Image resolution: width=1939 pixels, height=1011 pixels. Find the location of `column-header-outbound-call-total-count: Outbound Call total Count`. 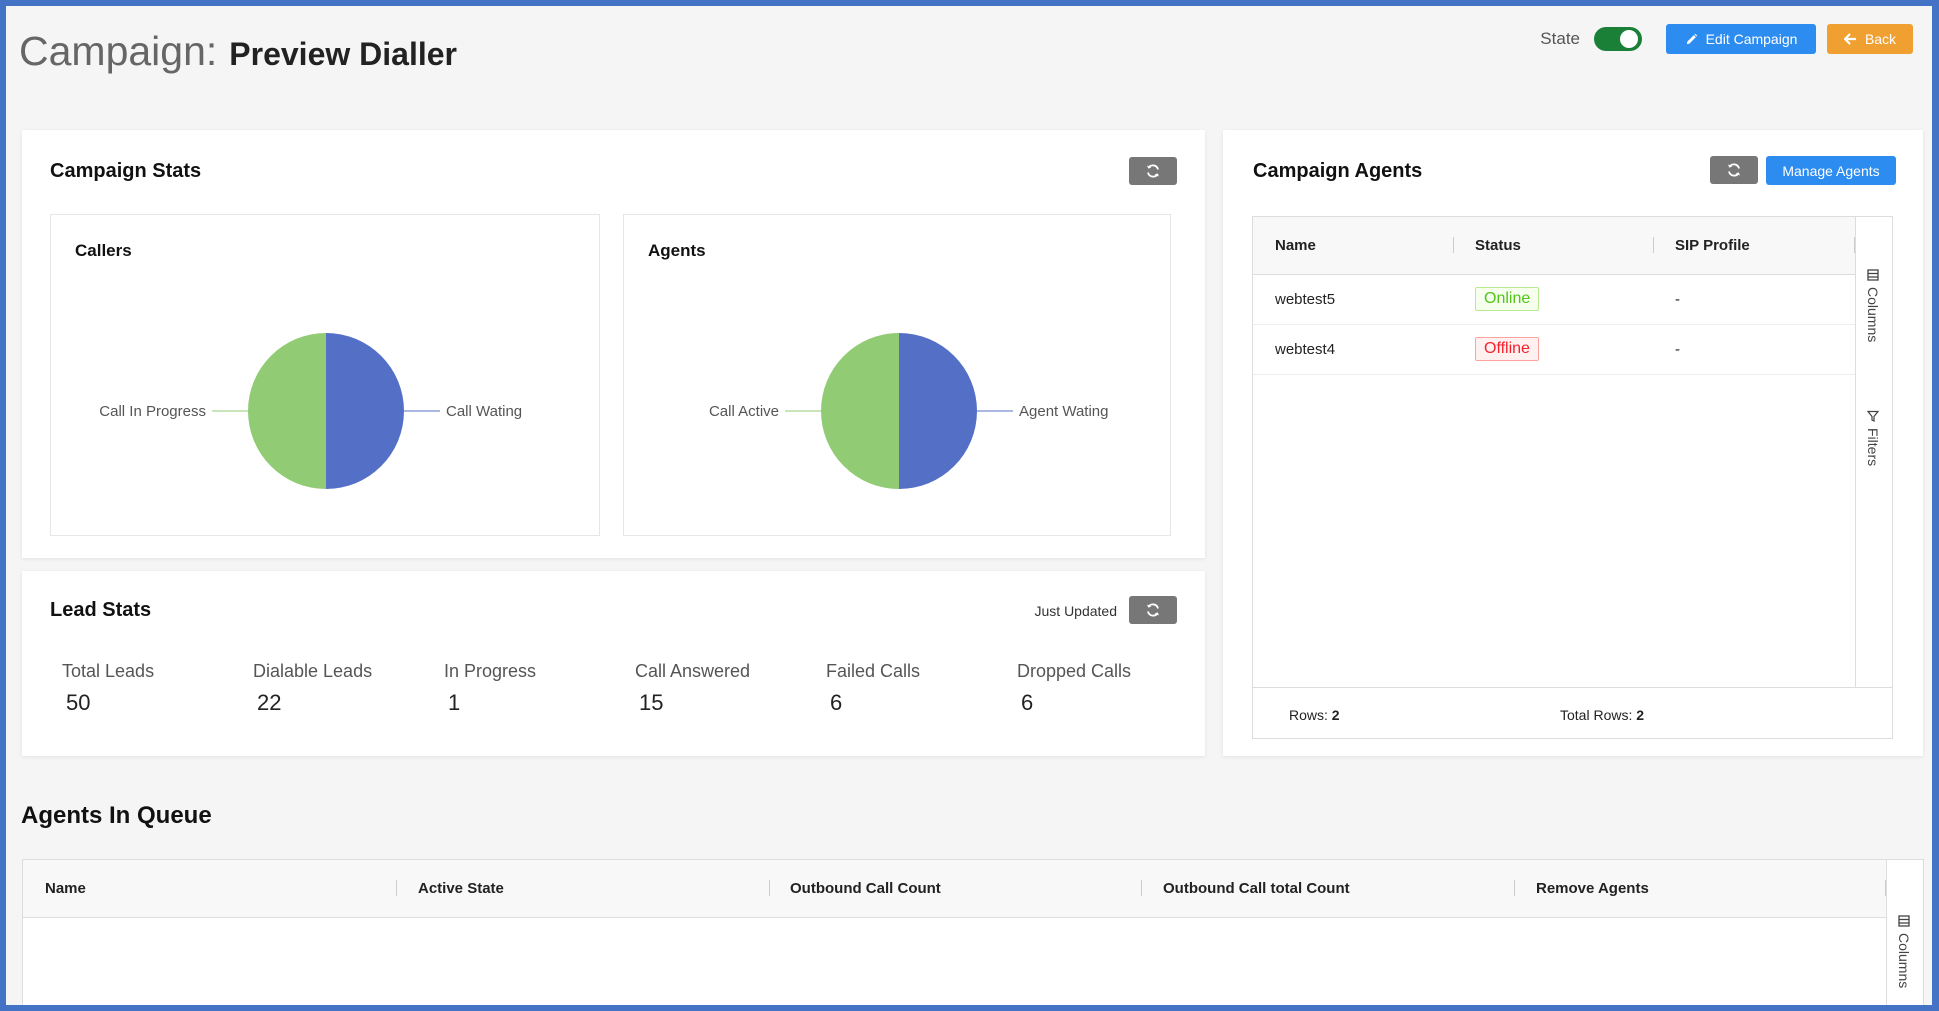

column-header-outbound-call-total-count: Outbound Call total Count is located at coordinates (1256, 888).